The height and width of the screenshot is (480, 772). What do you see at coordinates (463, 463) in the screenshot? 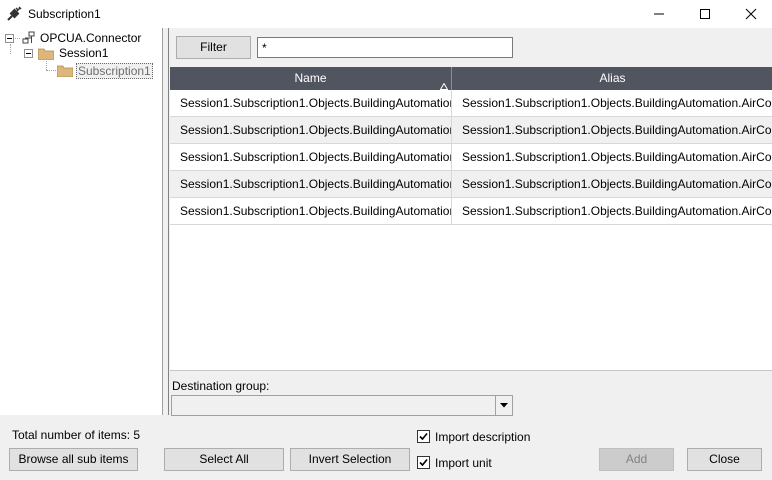
I see `import-unit-label: Import unit` at bounding box center [463, 463].